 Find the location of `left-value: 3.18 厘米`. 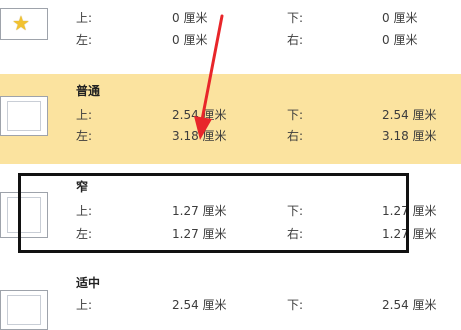

left-value: 3.18 厘米 is located at coordinates (199, 136).